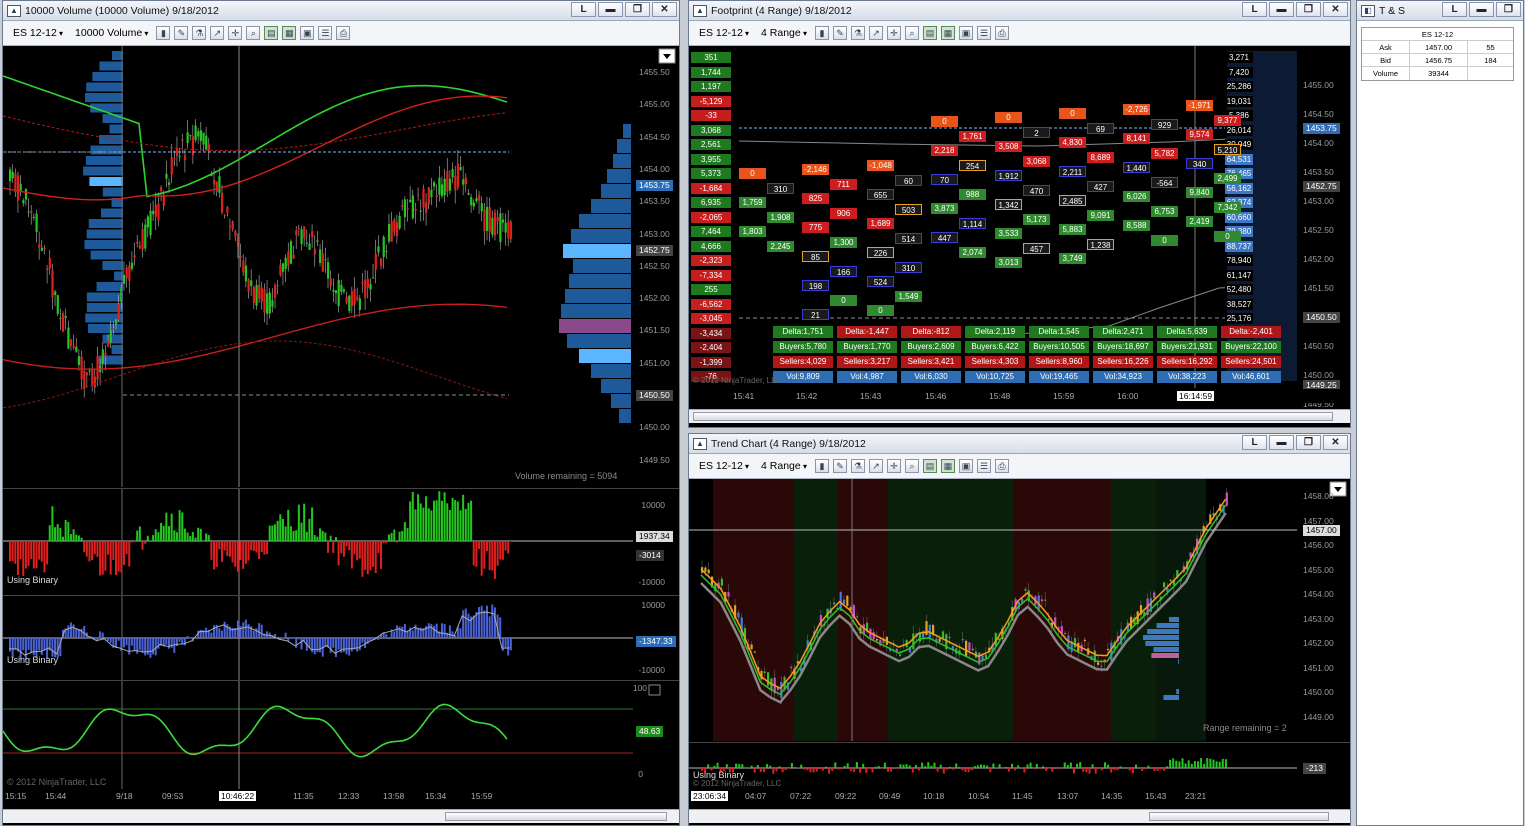  Describe the element at coordinates (1437, 73) in the screenshot. I see `ts-row: Volume 39344` at that location.